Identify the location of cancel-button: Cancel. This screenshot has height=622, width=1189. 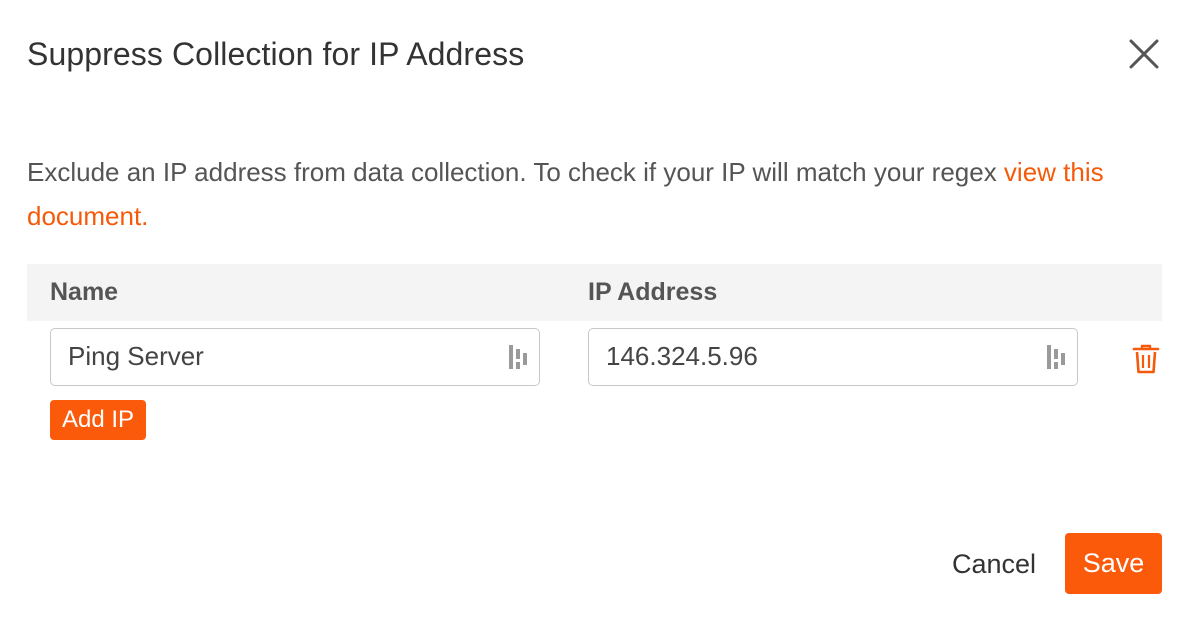
(994, 564).